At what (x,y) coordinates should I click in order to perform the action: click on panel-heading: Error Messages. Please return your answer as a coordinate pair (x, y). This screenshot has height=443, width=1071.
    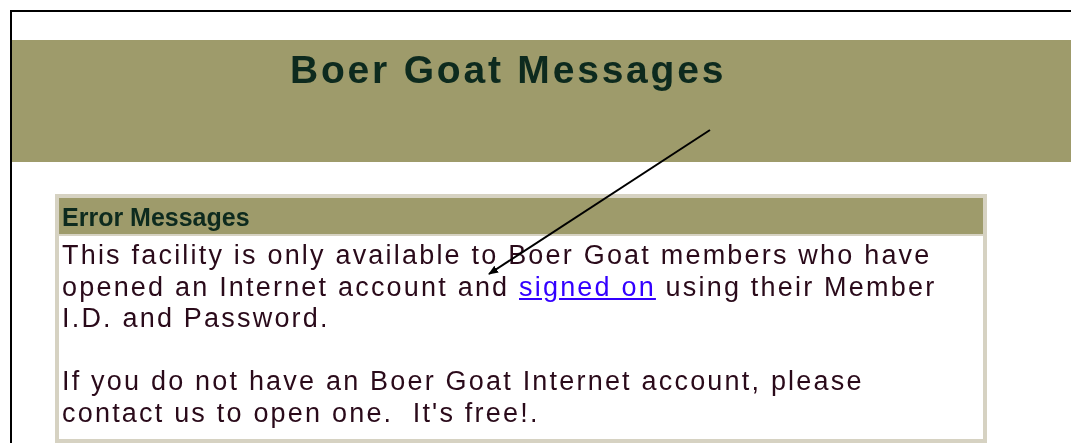
    Looking at the image, I should click on (156, 217).